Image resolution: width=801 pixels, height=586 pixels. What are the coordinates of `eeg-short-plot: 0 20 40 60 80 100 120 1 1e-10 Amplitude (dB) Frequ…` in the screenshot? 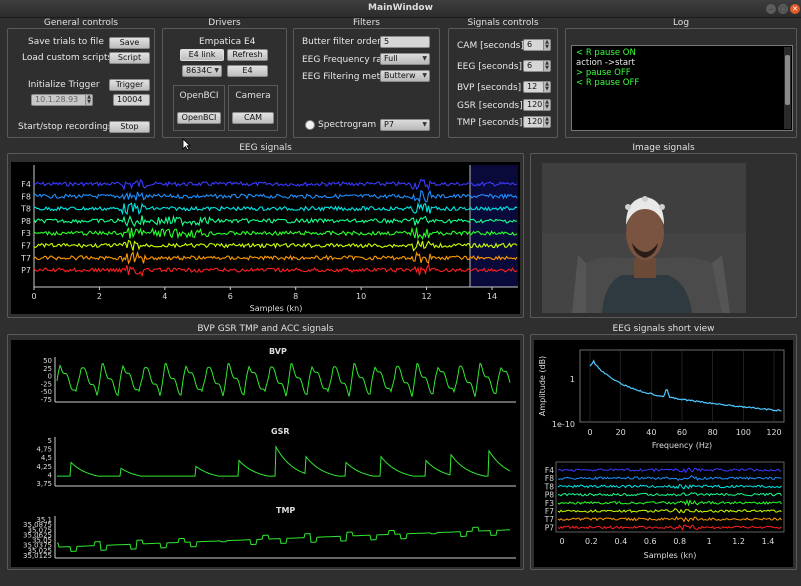 It's located at (663, 453).